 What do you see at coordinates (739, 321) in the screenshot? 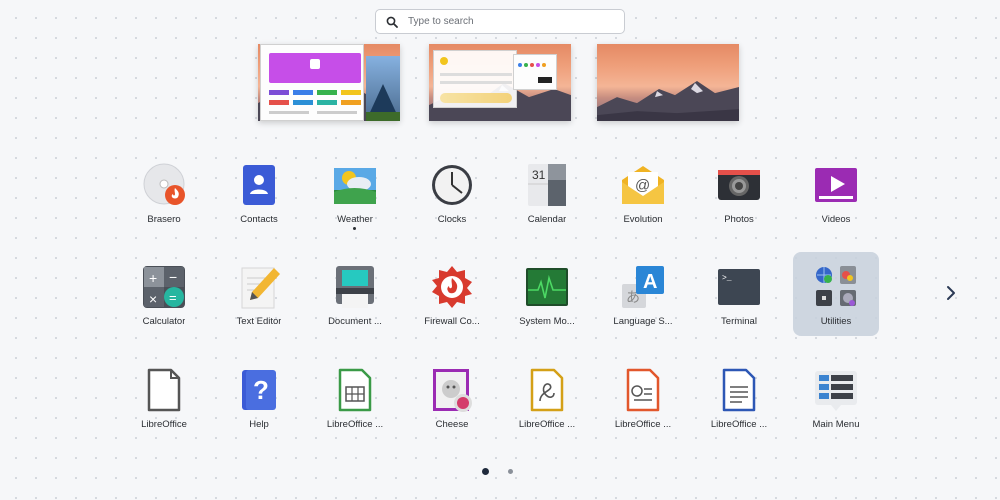
I see `app-label: Terminal` at bounding box center [739, 321].